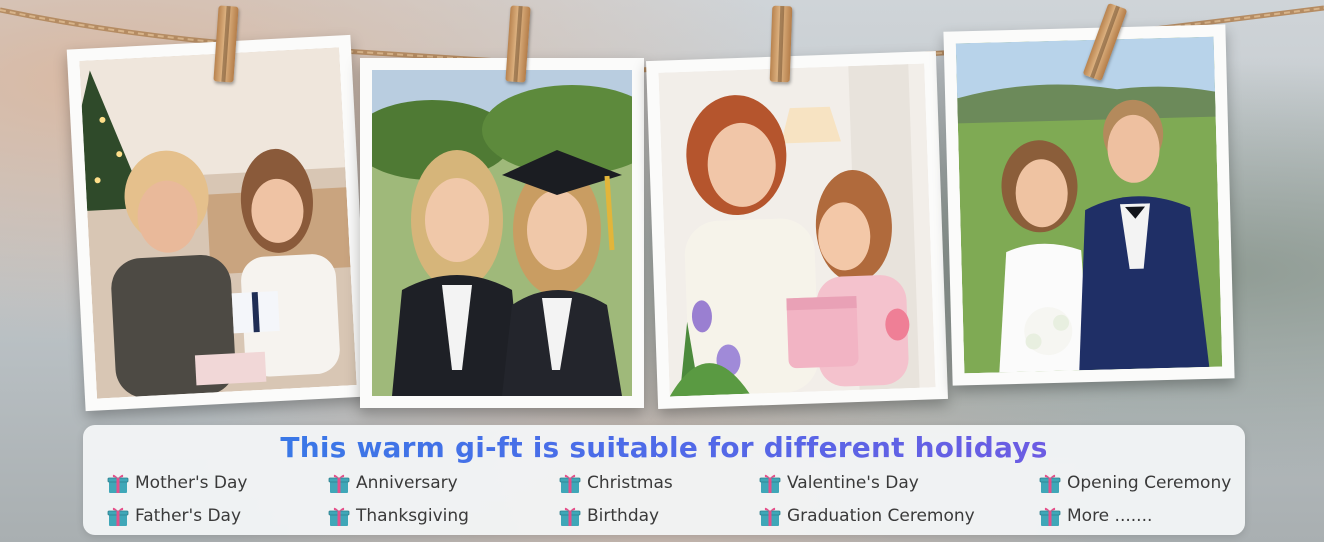 The image size is (1324, 542). I want to click on photo-two-graduates, so click(502, 233).